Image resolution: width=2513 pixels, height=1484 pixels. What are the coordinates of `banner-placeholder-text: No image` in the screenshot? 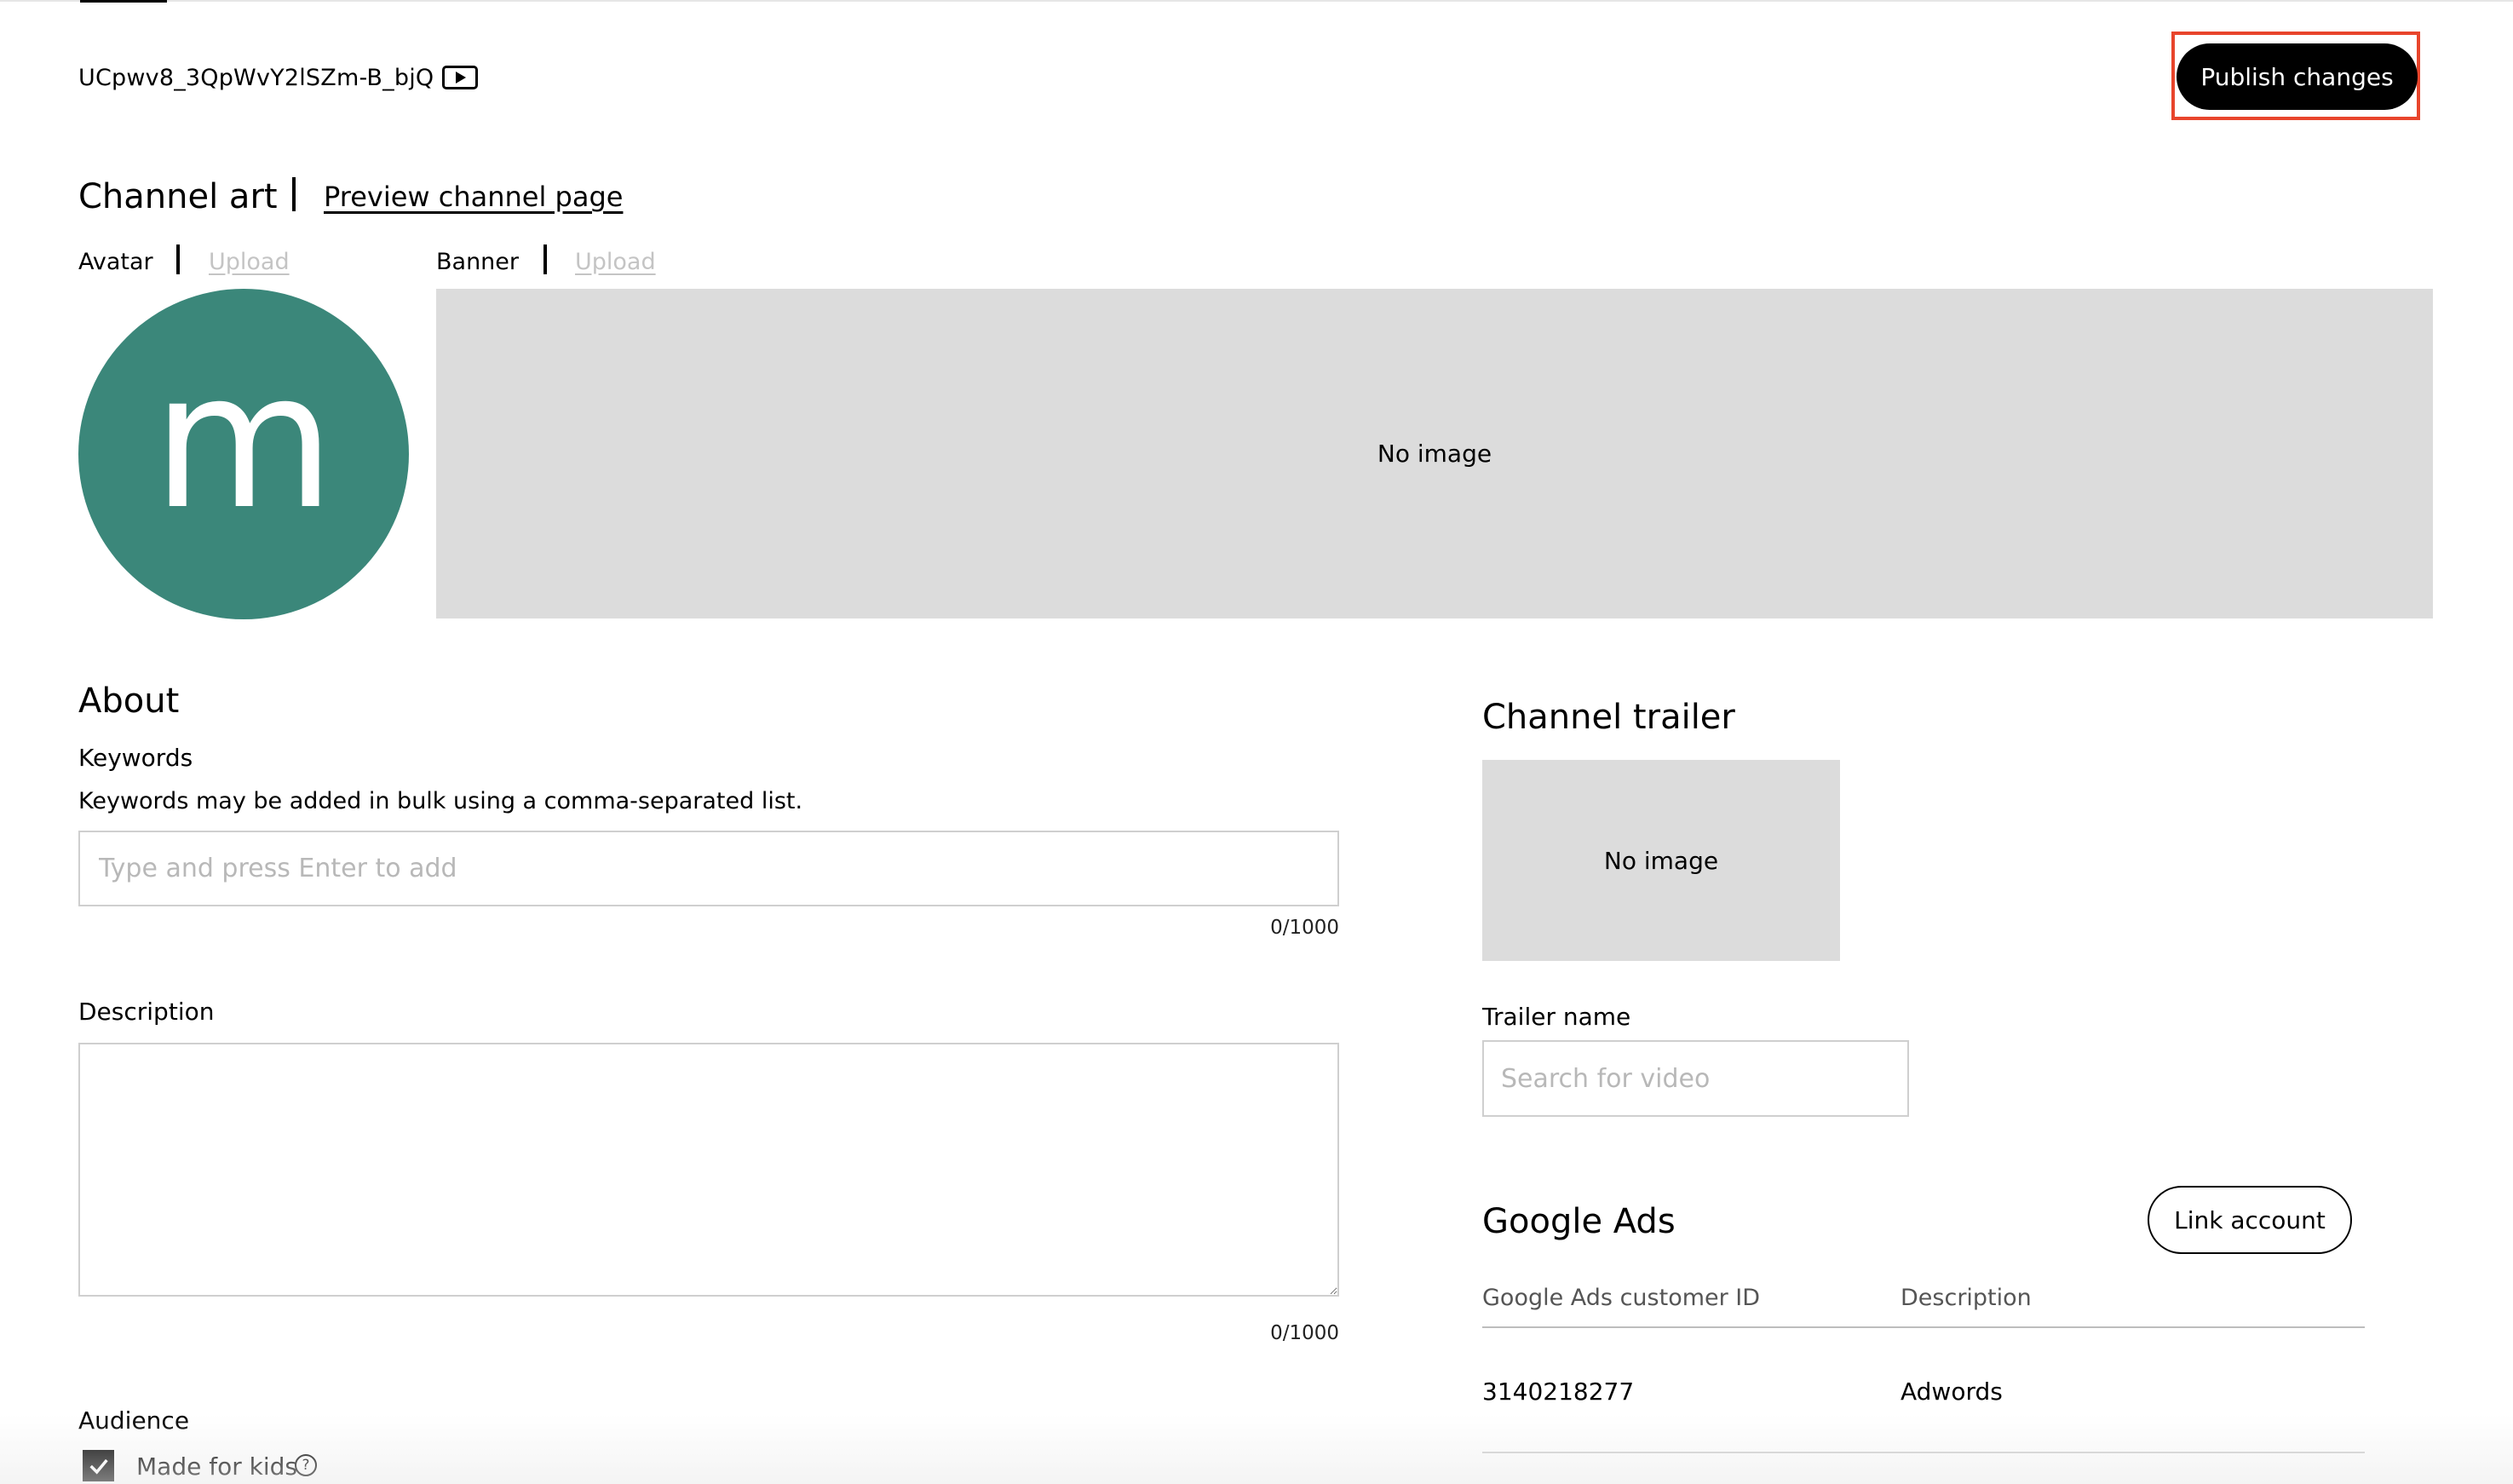 It's located at (1434, 454).